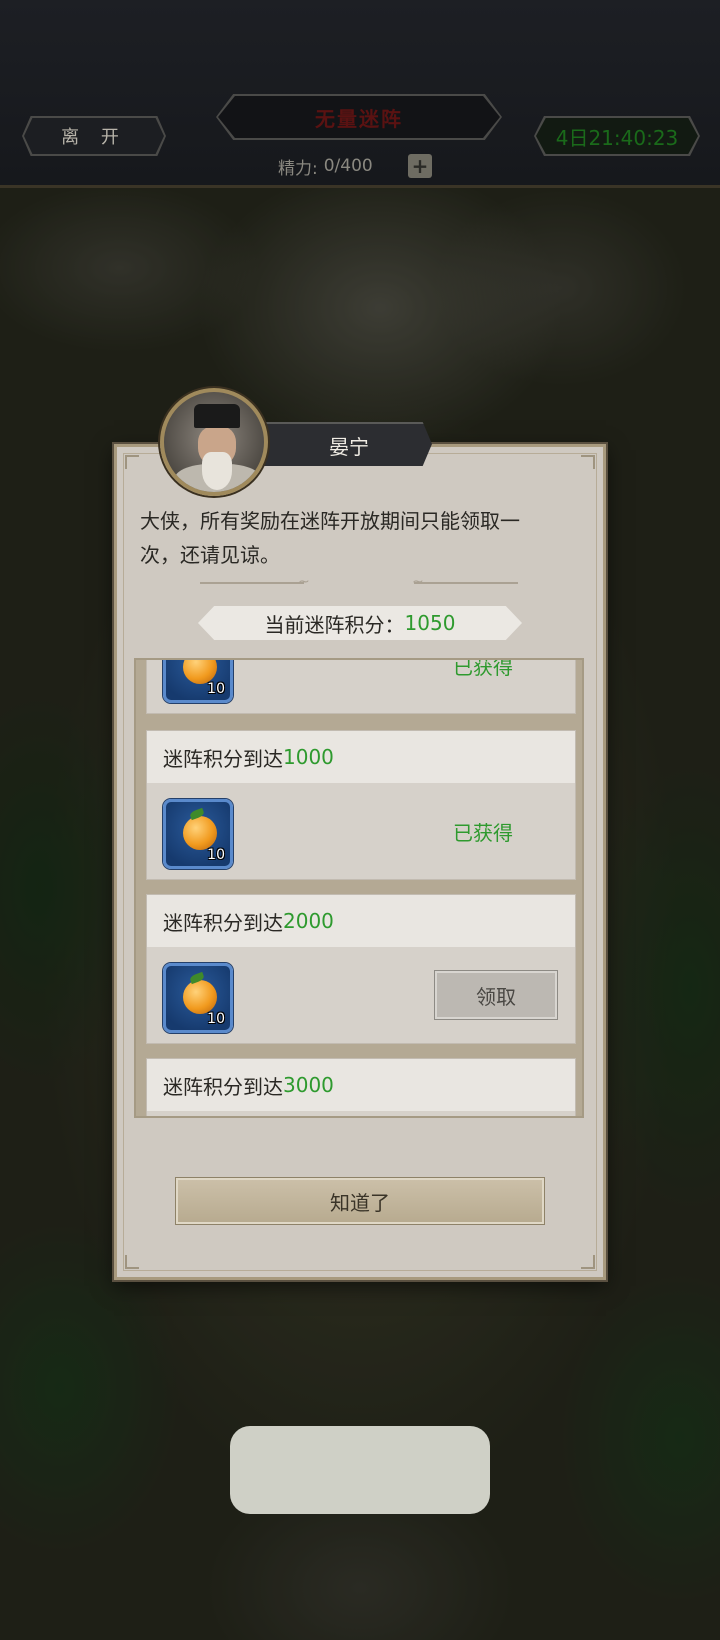 This screenshot has height=1640, width=720. I want to click on reward-card: 迷阵积分到达 1000 10 已获得, so click(361, 805).